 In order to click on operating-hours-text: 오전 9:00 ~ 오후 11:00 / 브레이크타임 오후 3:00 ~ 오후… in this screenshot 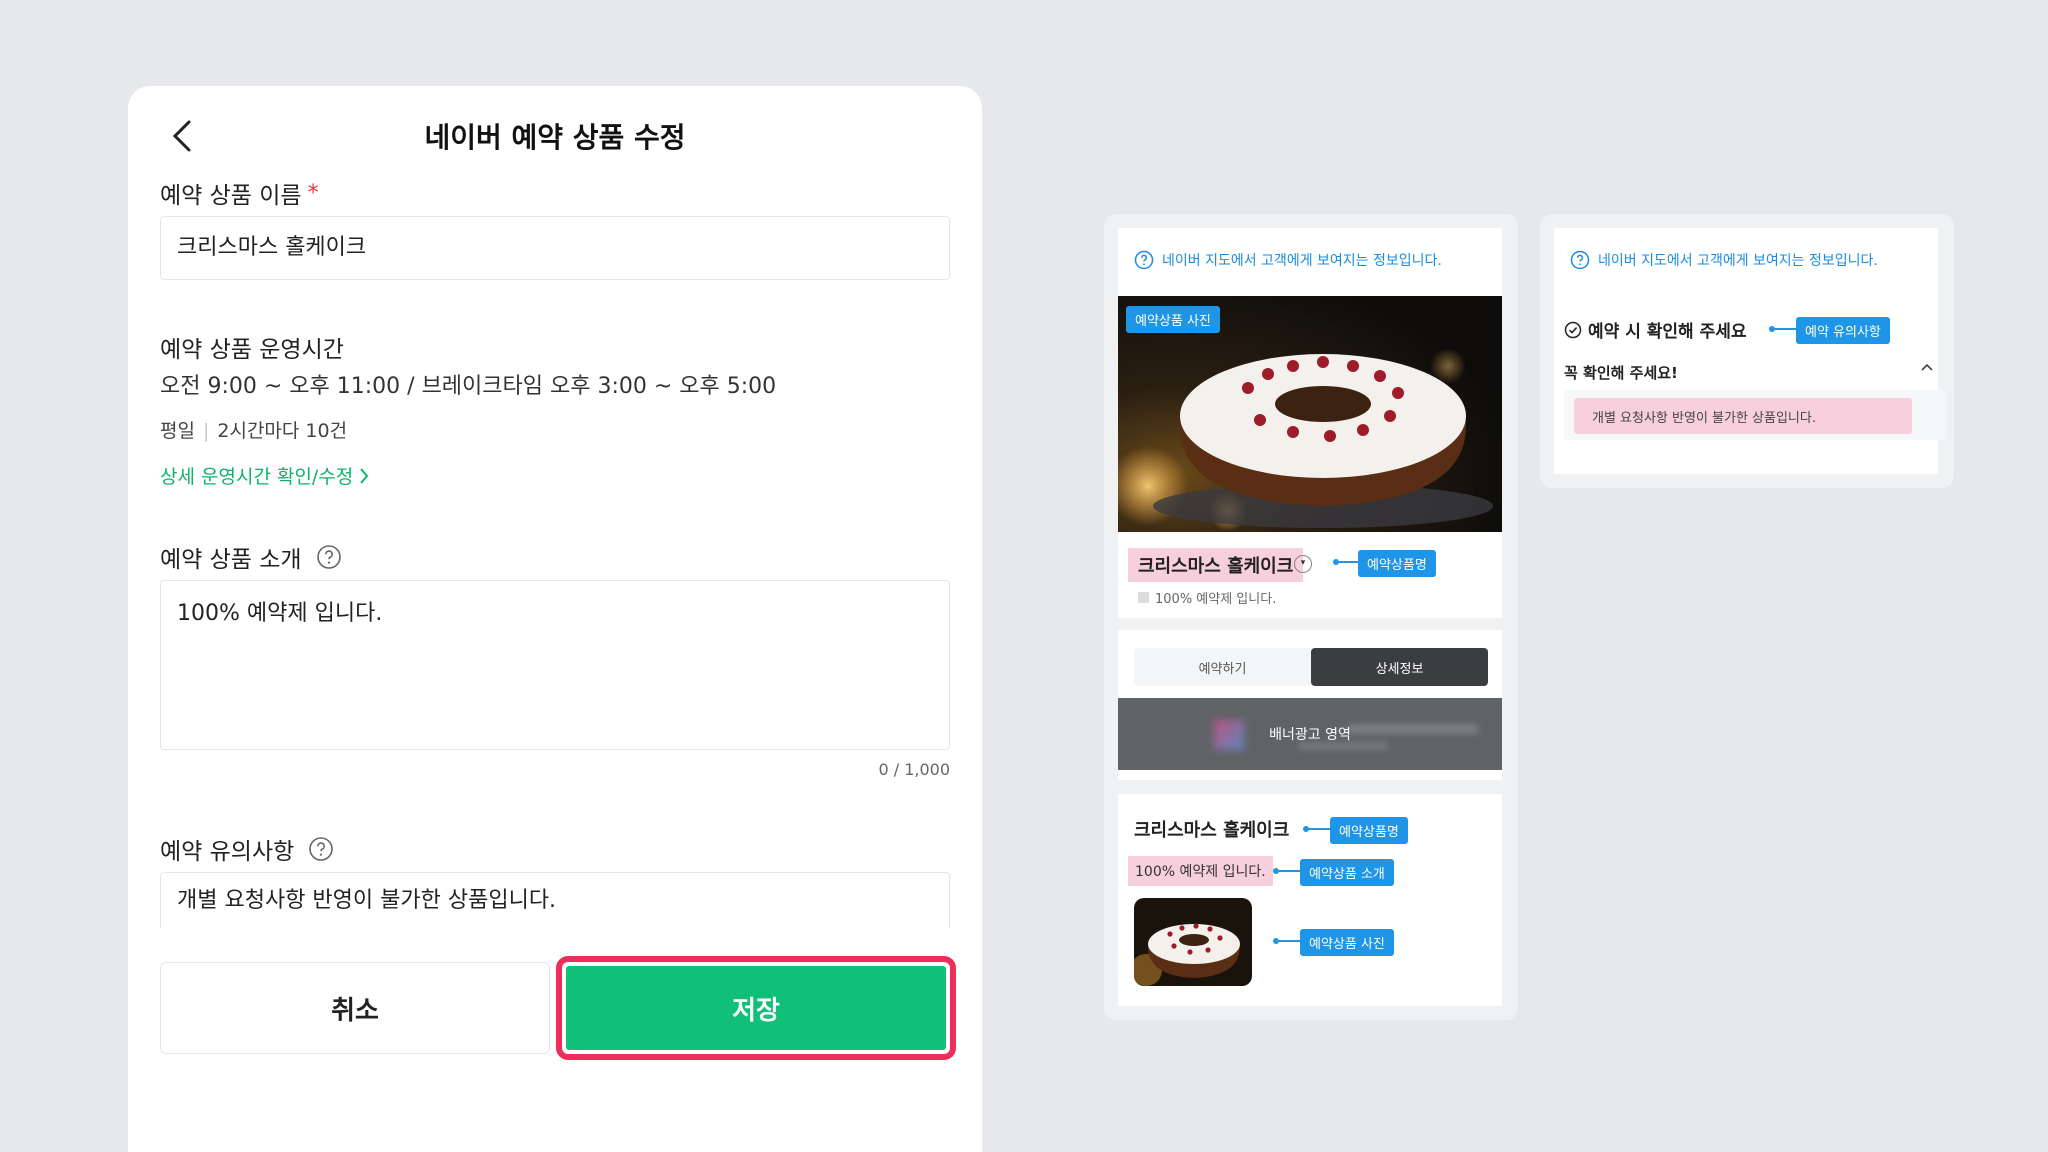, I will do `click(468, 386)`.